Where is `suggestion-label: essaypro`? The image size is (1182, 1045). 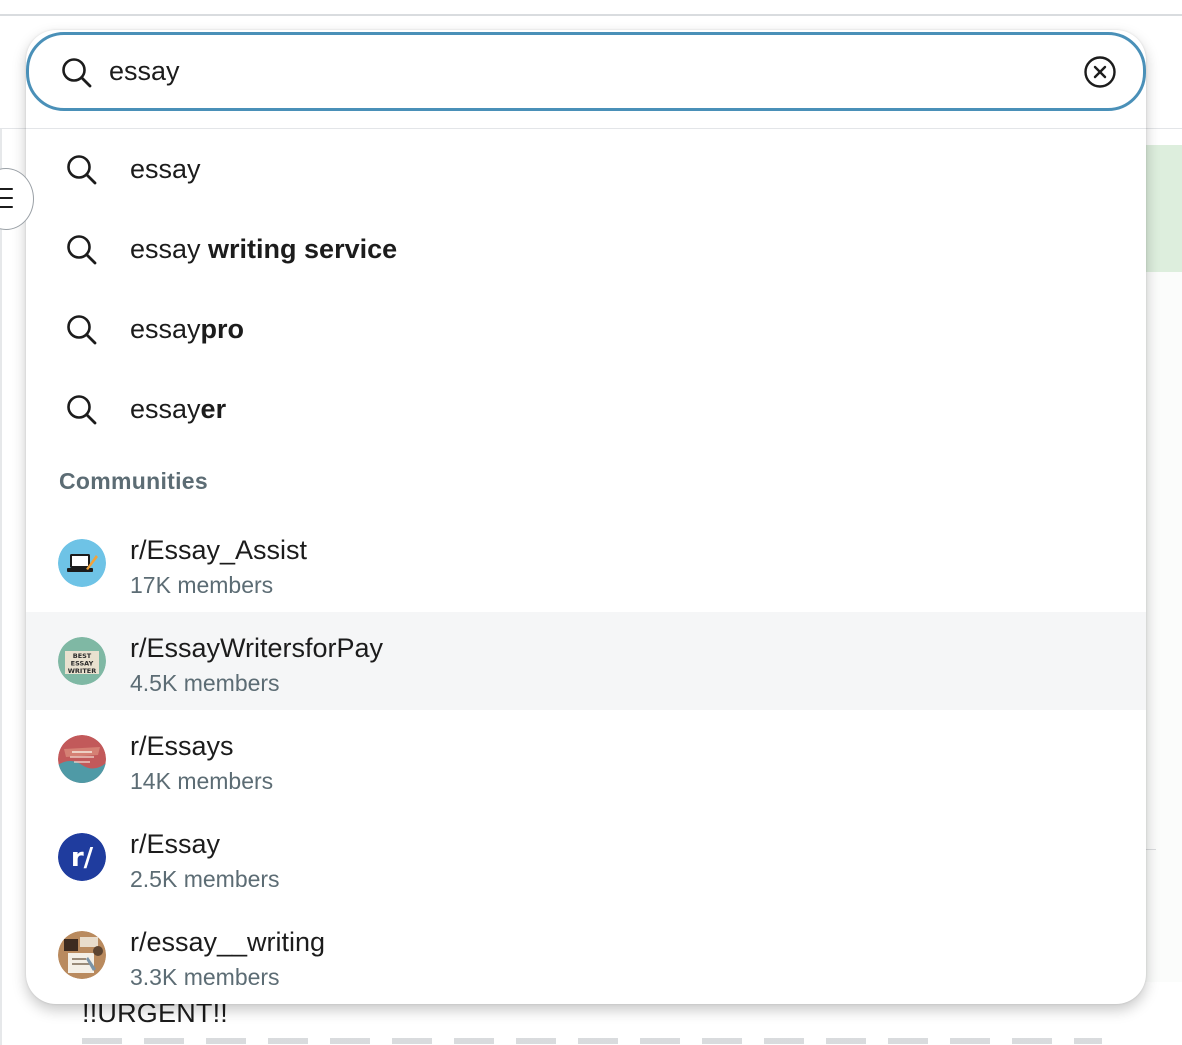 suggestion-label: essaypro is located at coordinates (187, 329).